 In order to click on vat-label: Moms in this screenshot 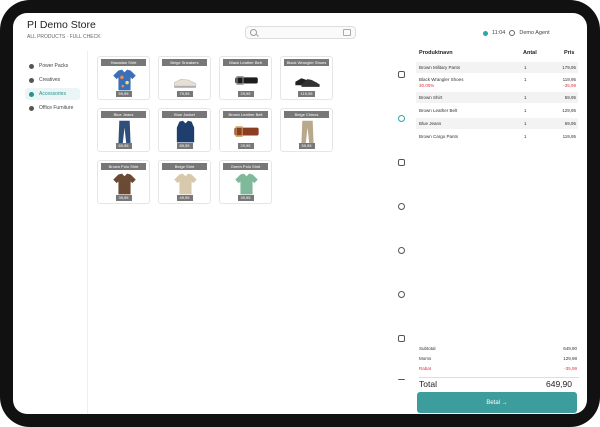, I will do `click(425, 358)`.